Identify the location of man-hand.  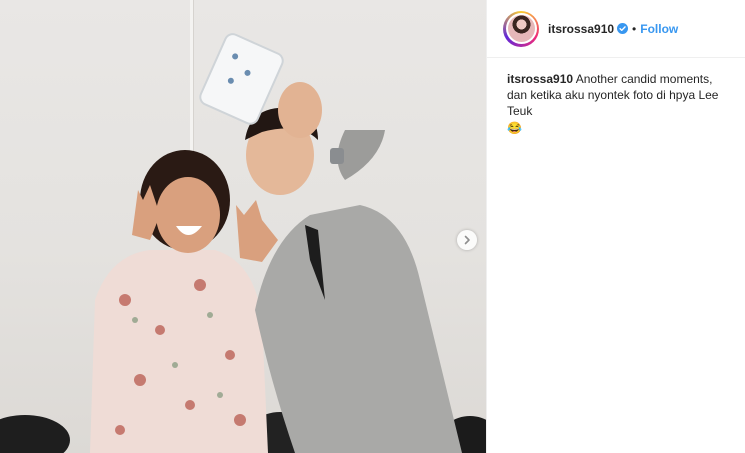
(300, 110).